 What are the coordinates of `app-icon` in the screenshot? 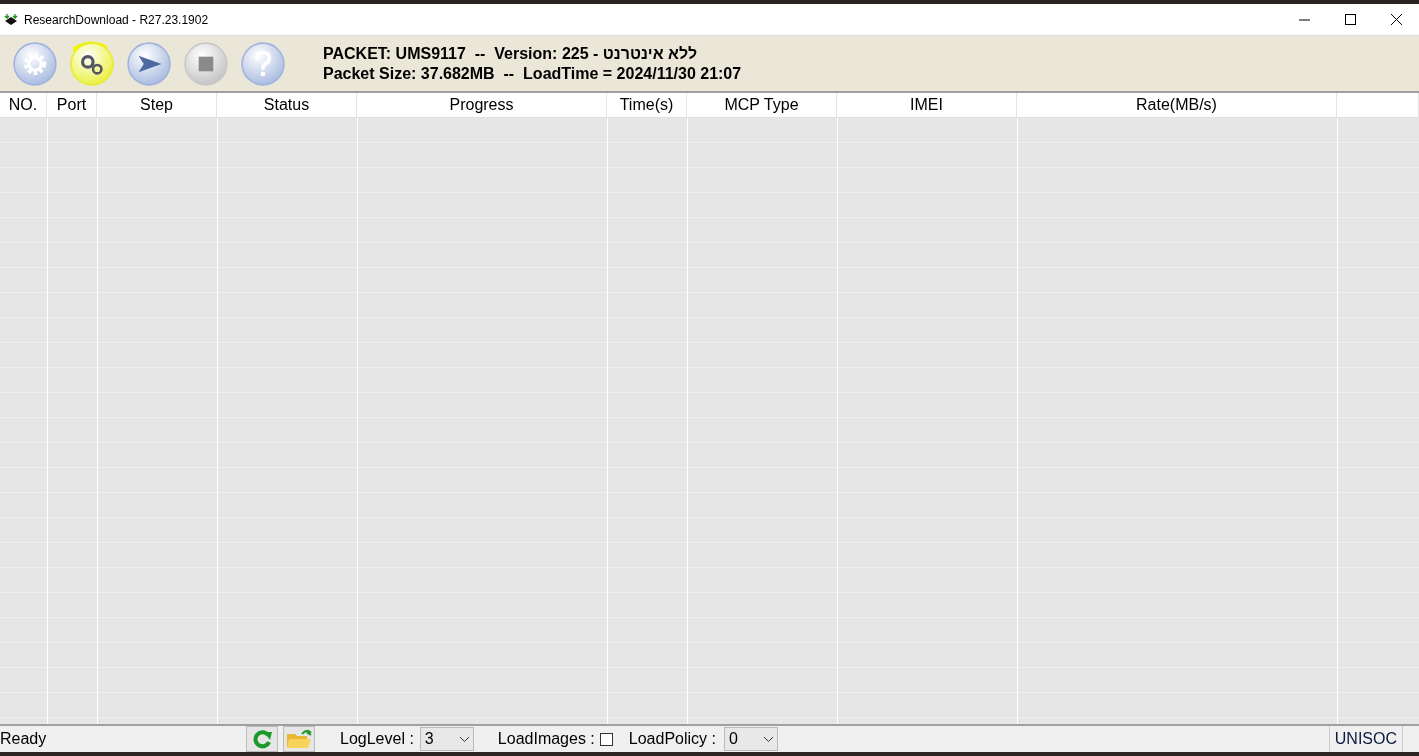 It's located at (11, 19).